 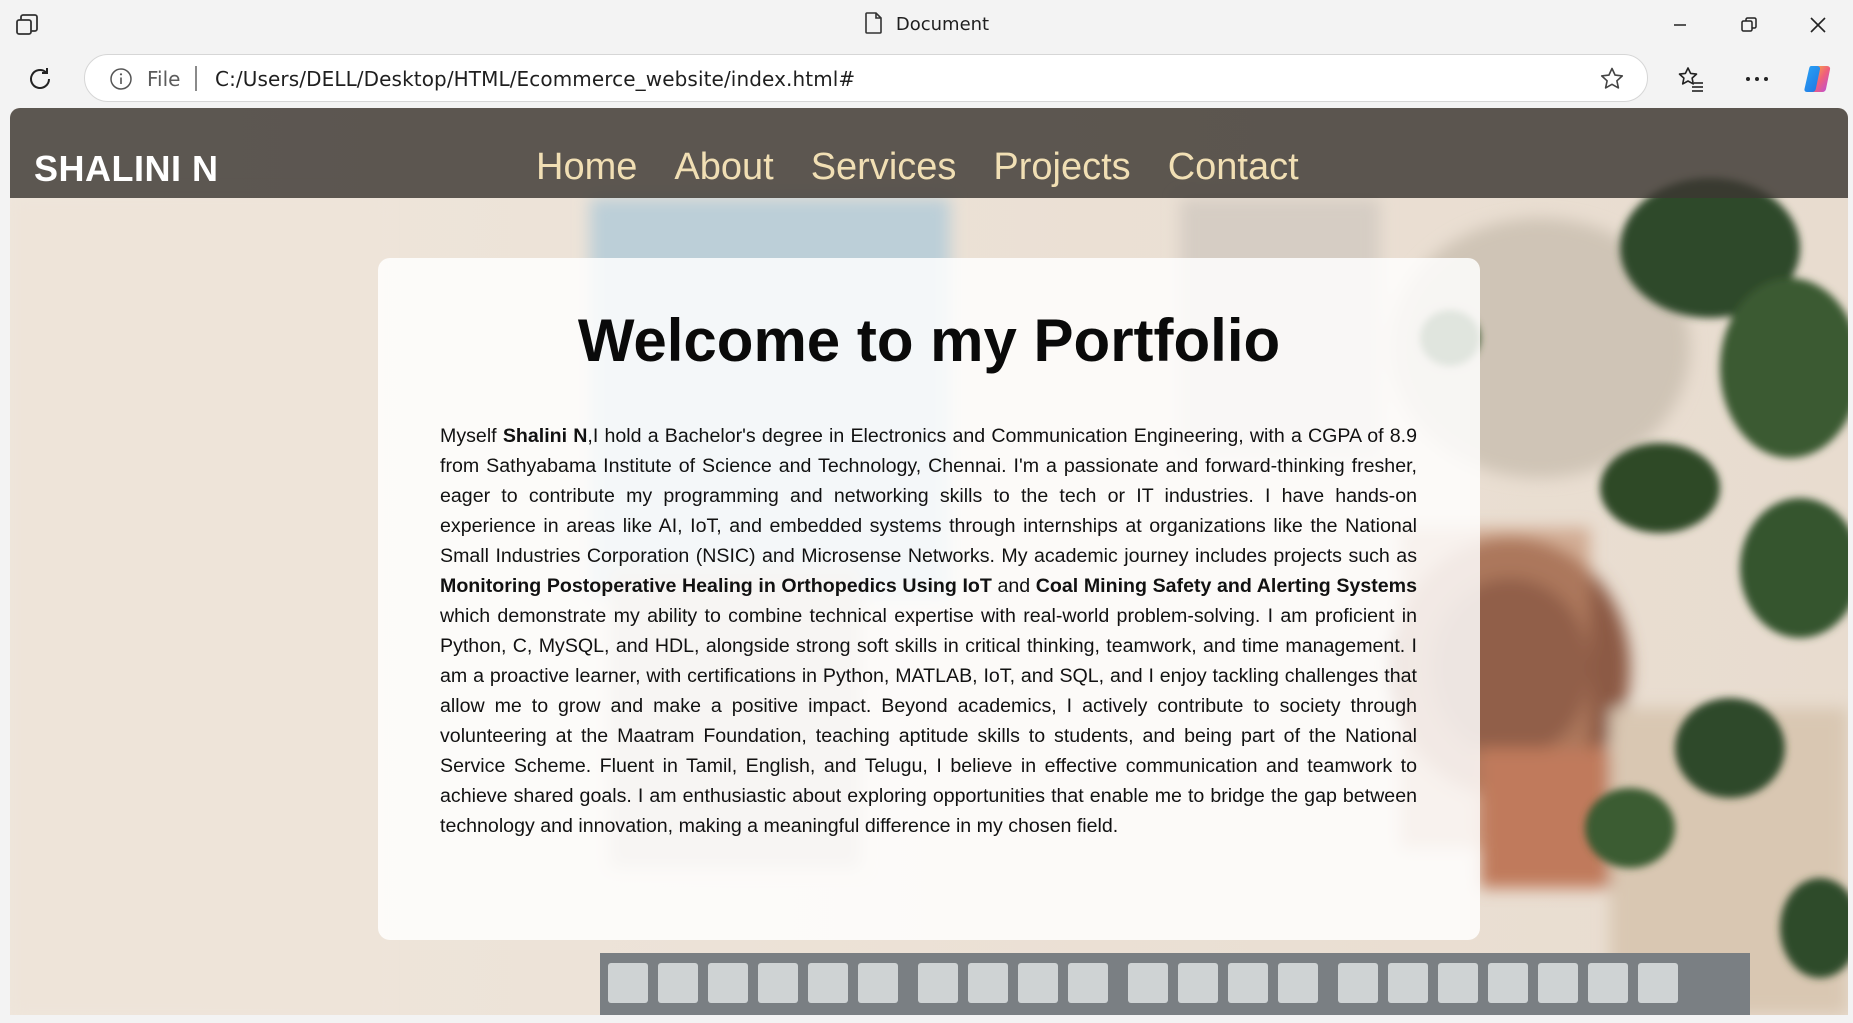 I want to click on info-icon, so click(x=121, y=79).